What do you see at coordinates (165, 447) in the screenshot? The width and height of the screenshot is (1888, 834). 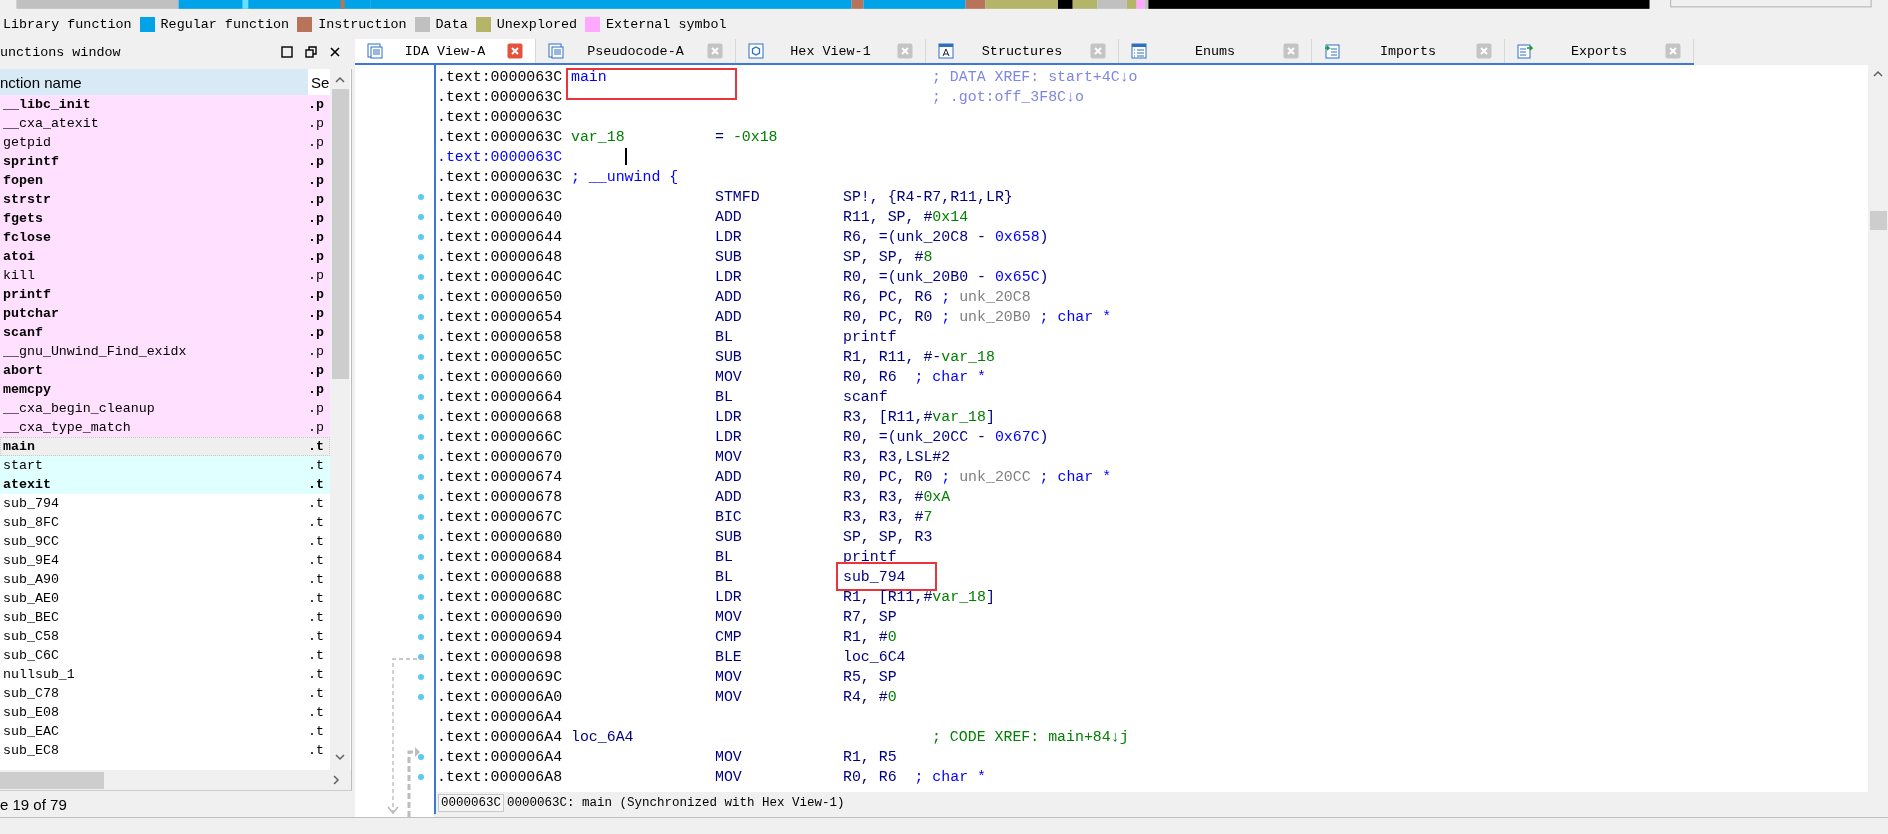 I see `function-row: main .t` at bounding box center [165, 447].